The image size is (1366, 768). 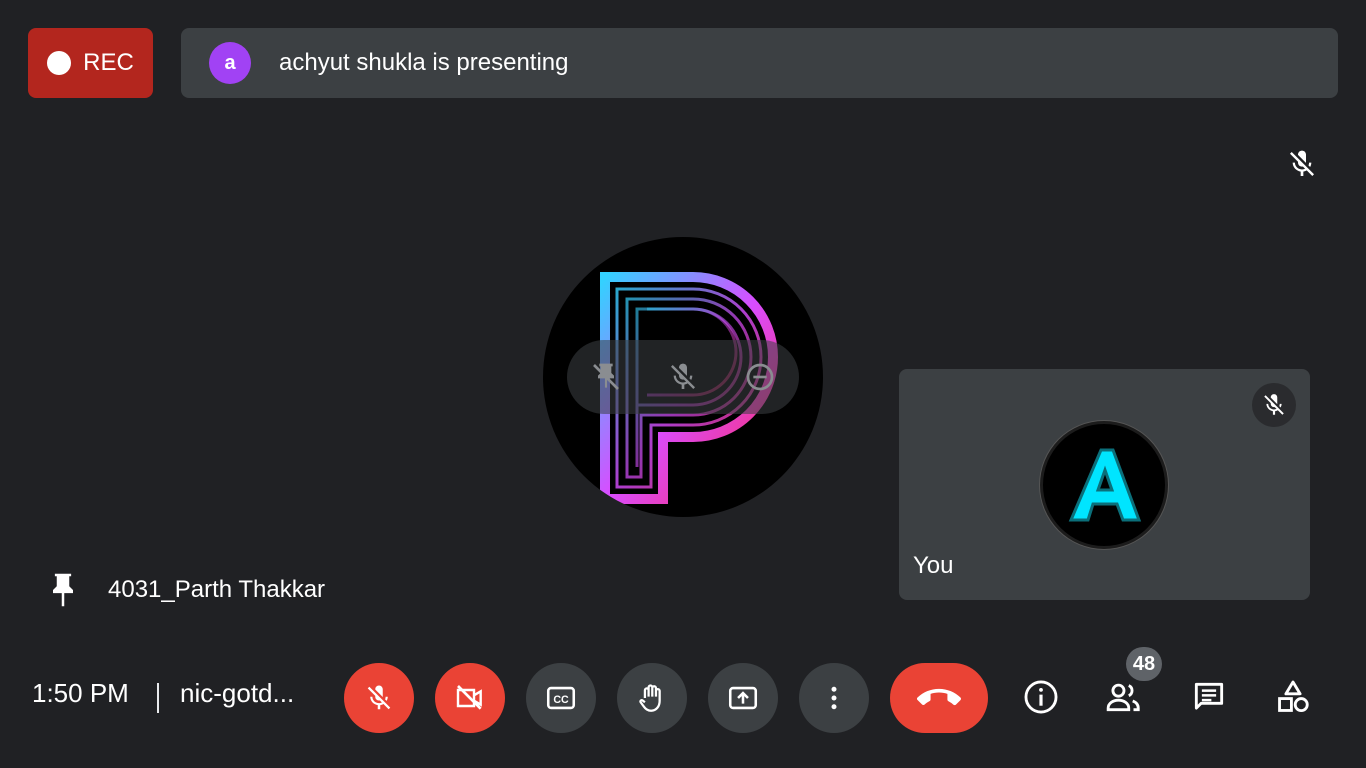 I want to click on recording-indicator: REC, so click(x=90, y=63).